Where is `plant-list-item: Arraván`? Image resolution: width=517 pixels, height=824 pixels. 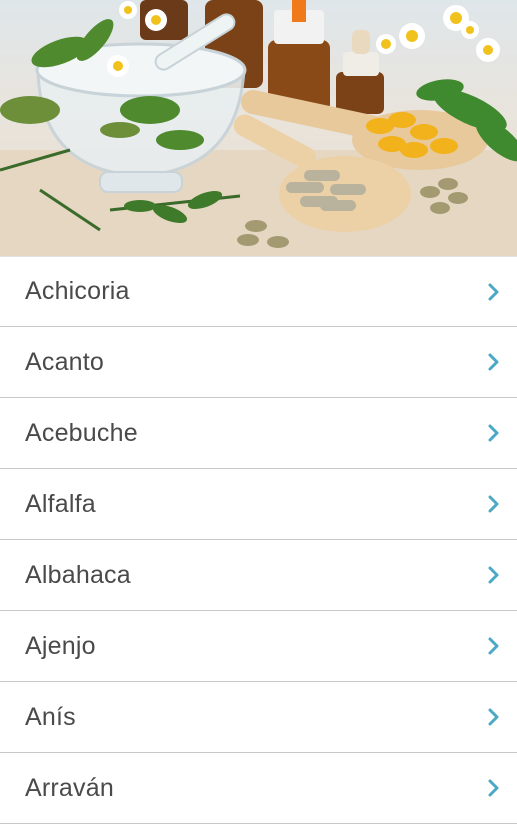 plant-list-item: Arraván is located at coordinates (258, 788).